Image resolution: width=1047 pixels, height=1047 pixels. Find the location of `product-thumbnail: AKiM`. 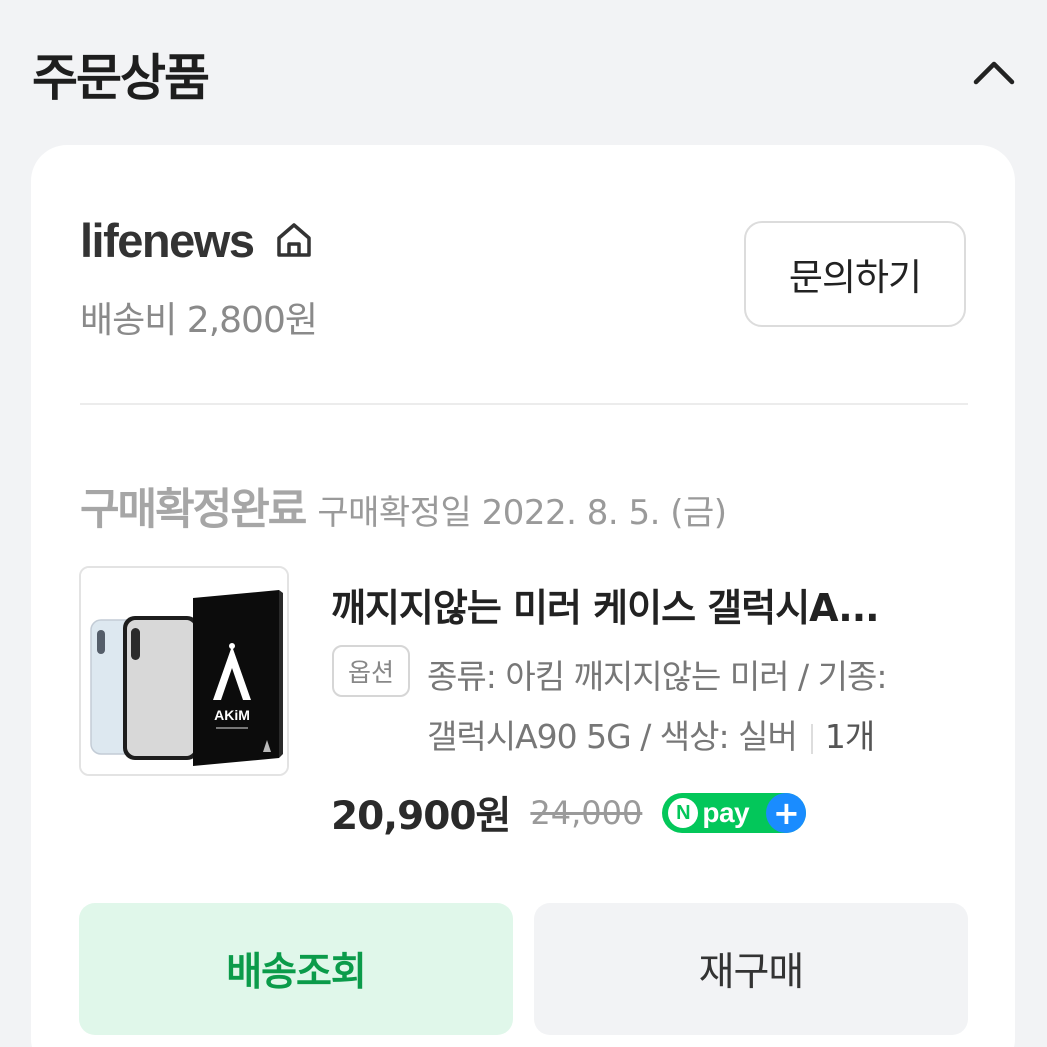

product-thumbnail: AKiM is located at coordinates (184, 671).